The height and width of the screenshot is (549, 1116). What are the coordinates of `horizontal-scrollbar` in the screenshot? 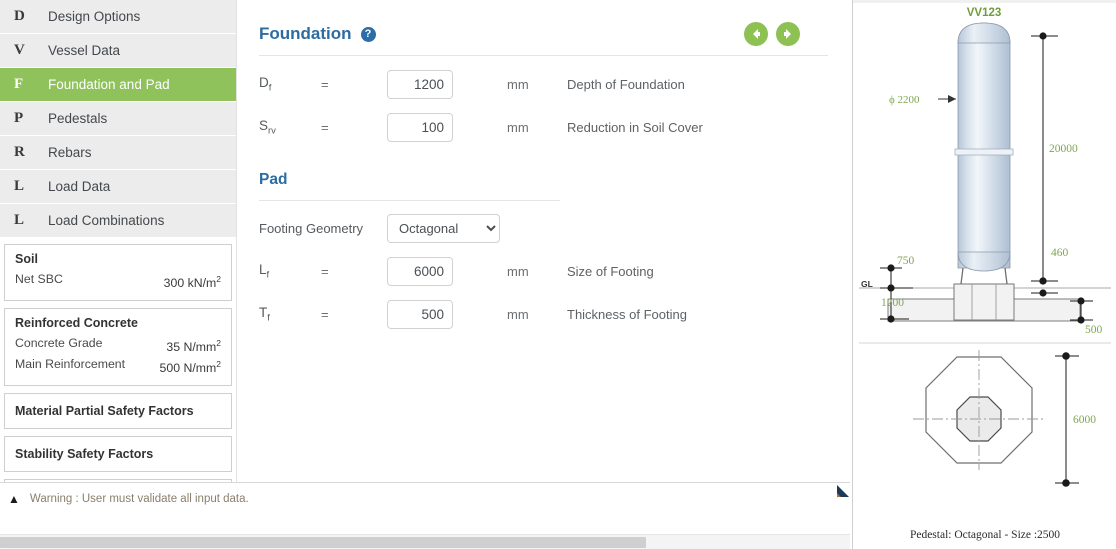 It's located at (425, 541).